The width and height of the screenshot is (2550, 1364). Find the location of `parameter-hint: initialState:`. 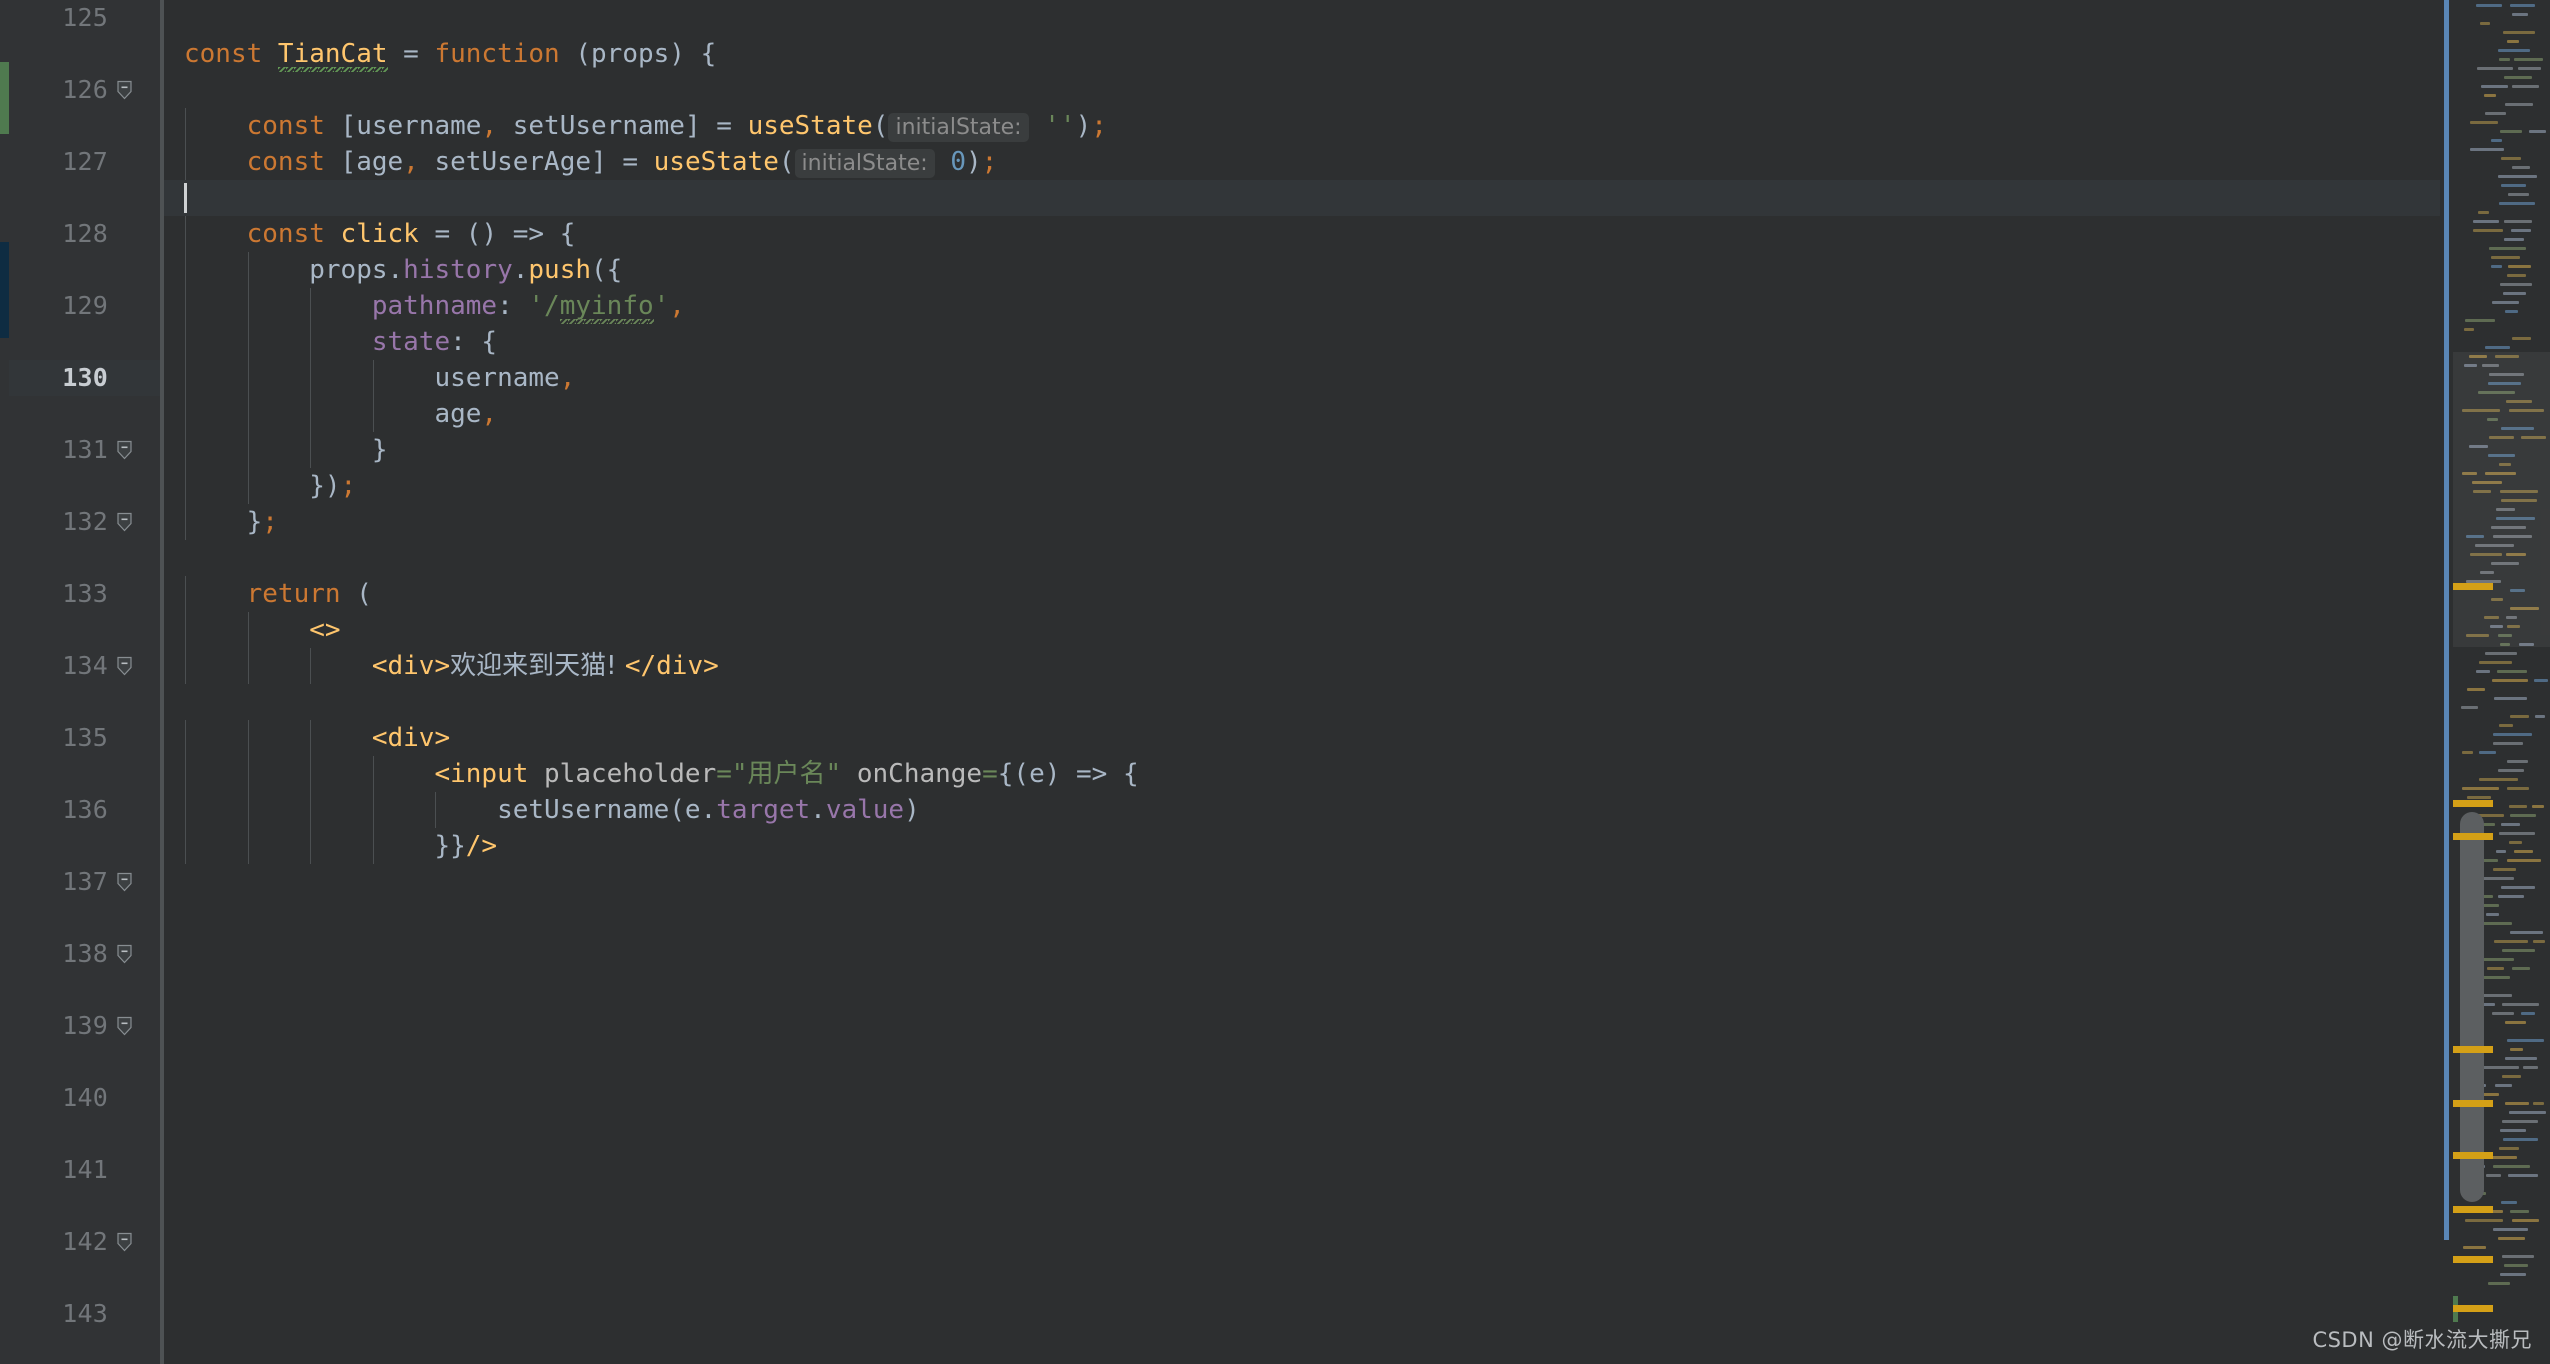

parameter-hint: initialState: is located at coordinates (958, 127).